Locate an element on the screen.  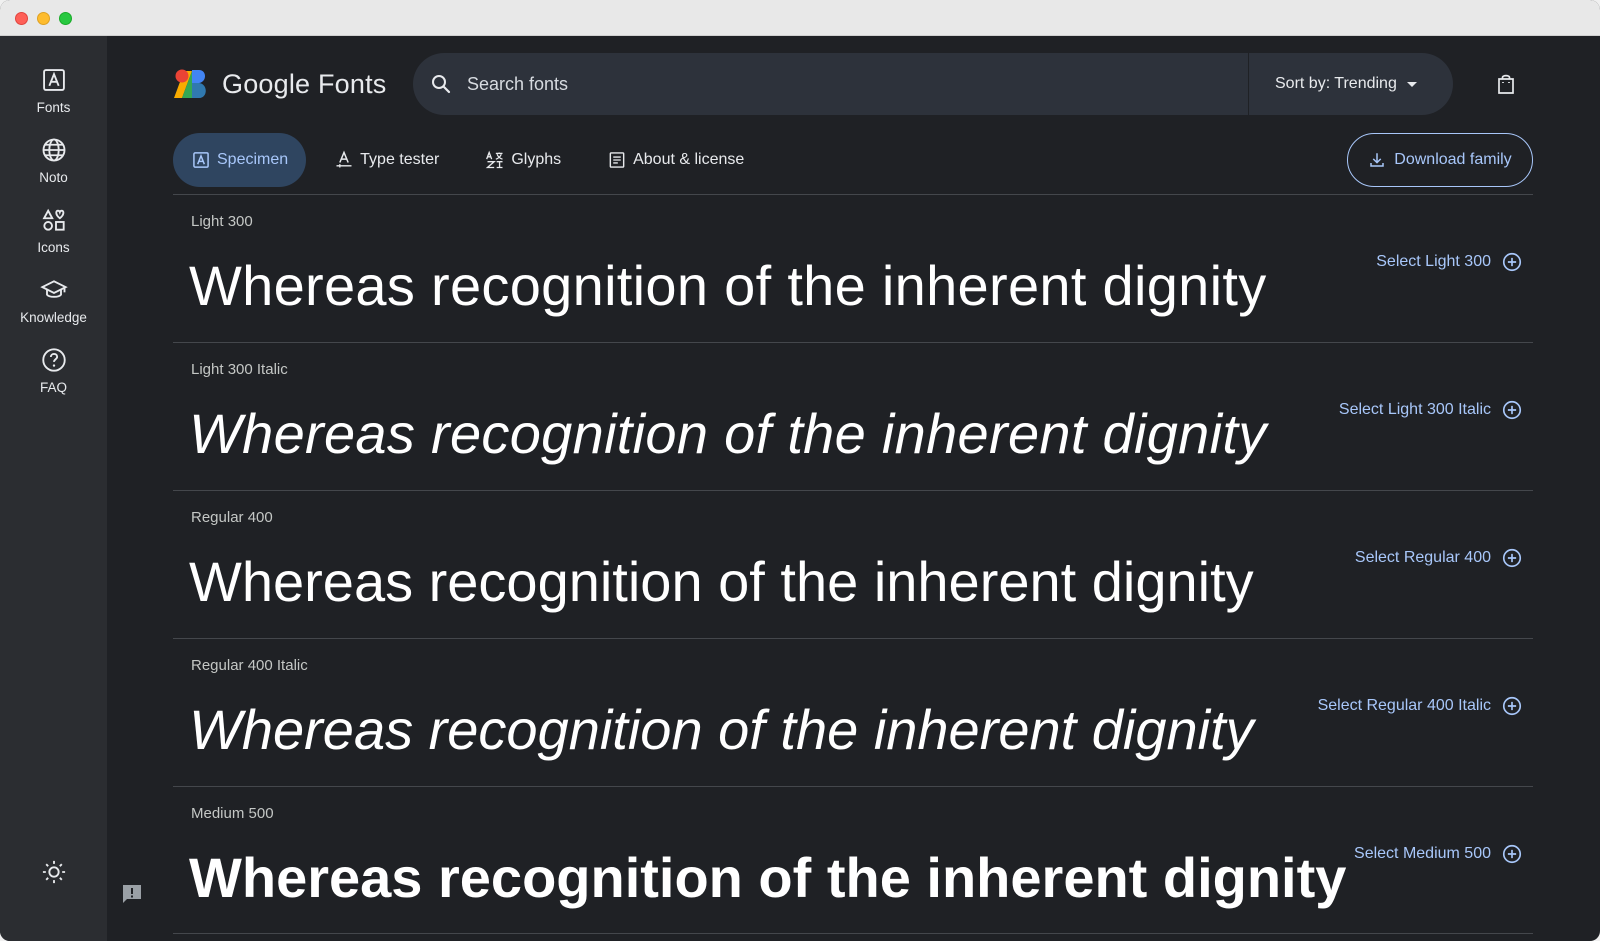
google-fonts-logo-icon is located at coordinates (190, 83).